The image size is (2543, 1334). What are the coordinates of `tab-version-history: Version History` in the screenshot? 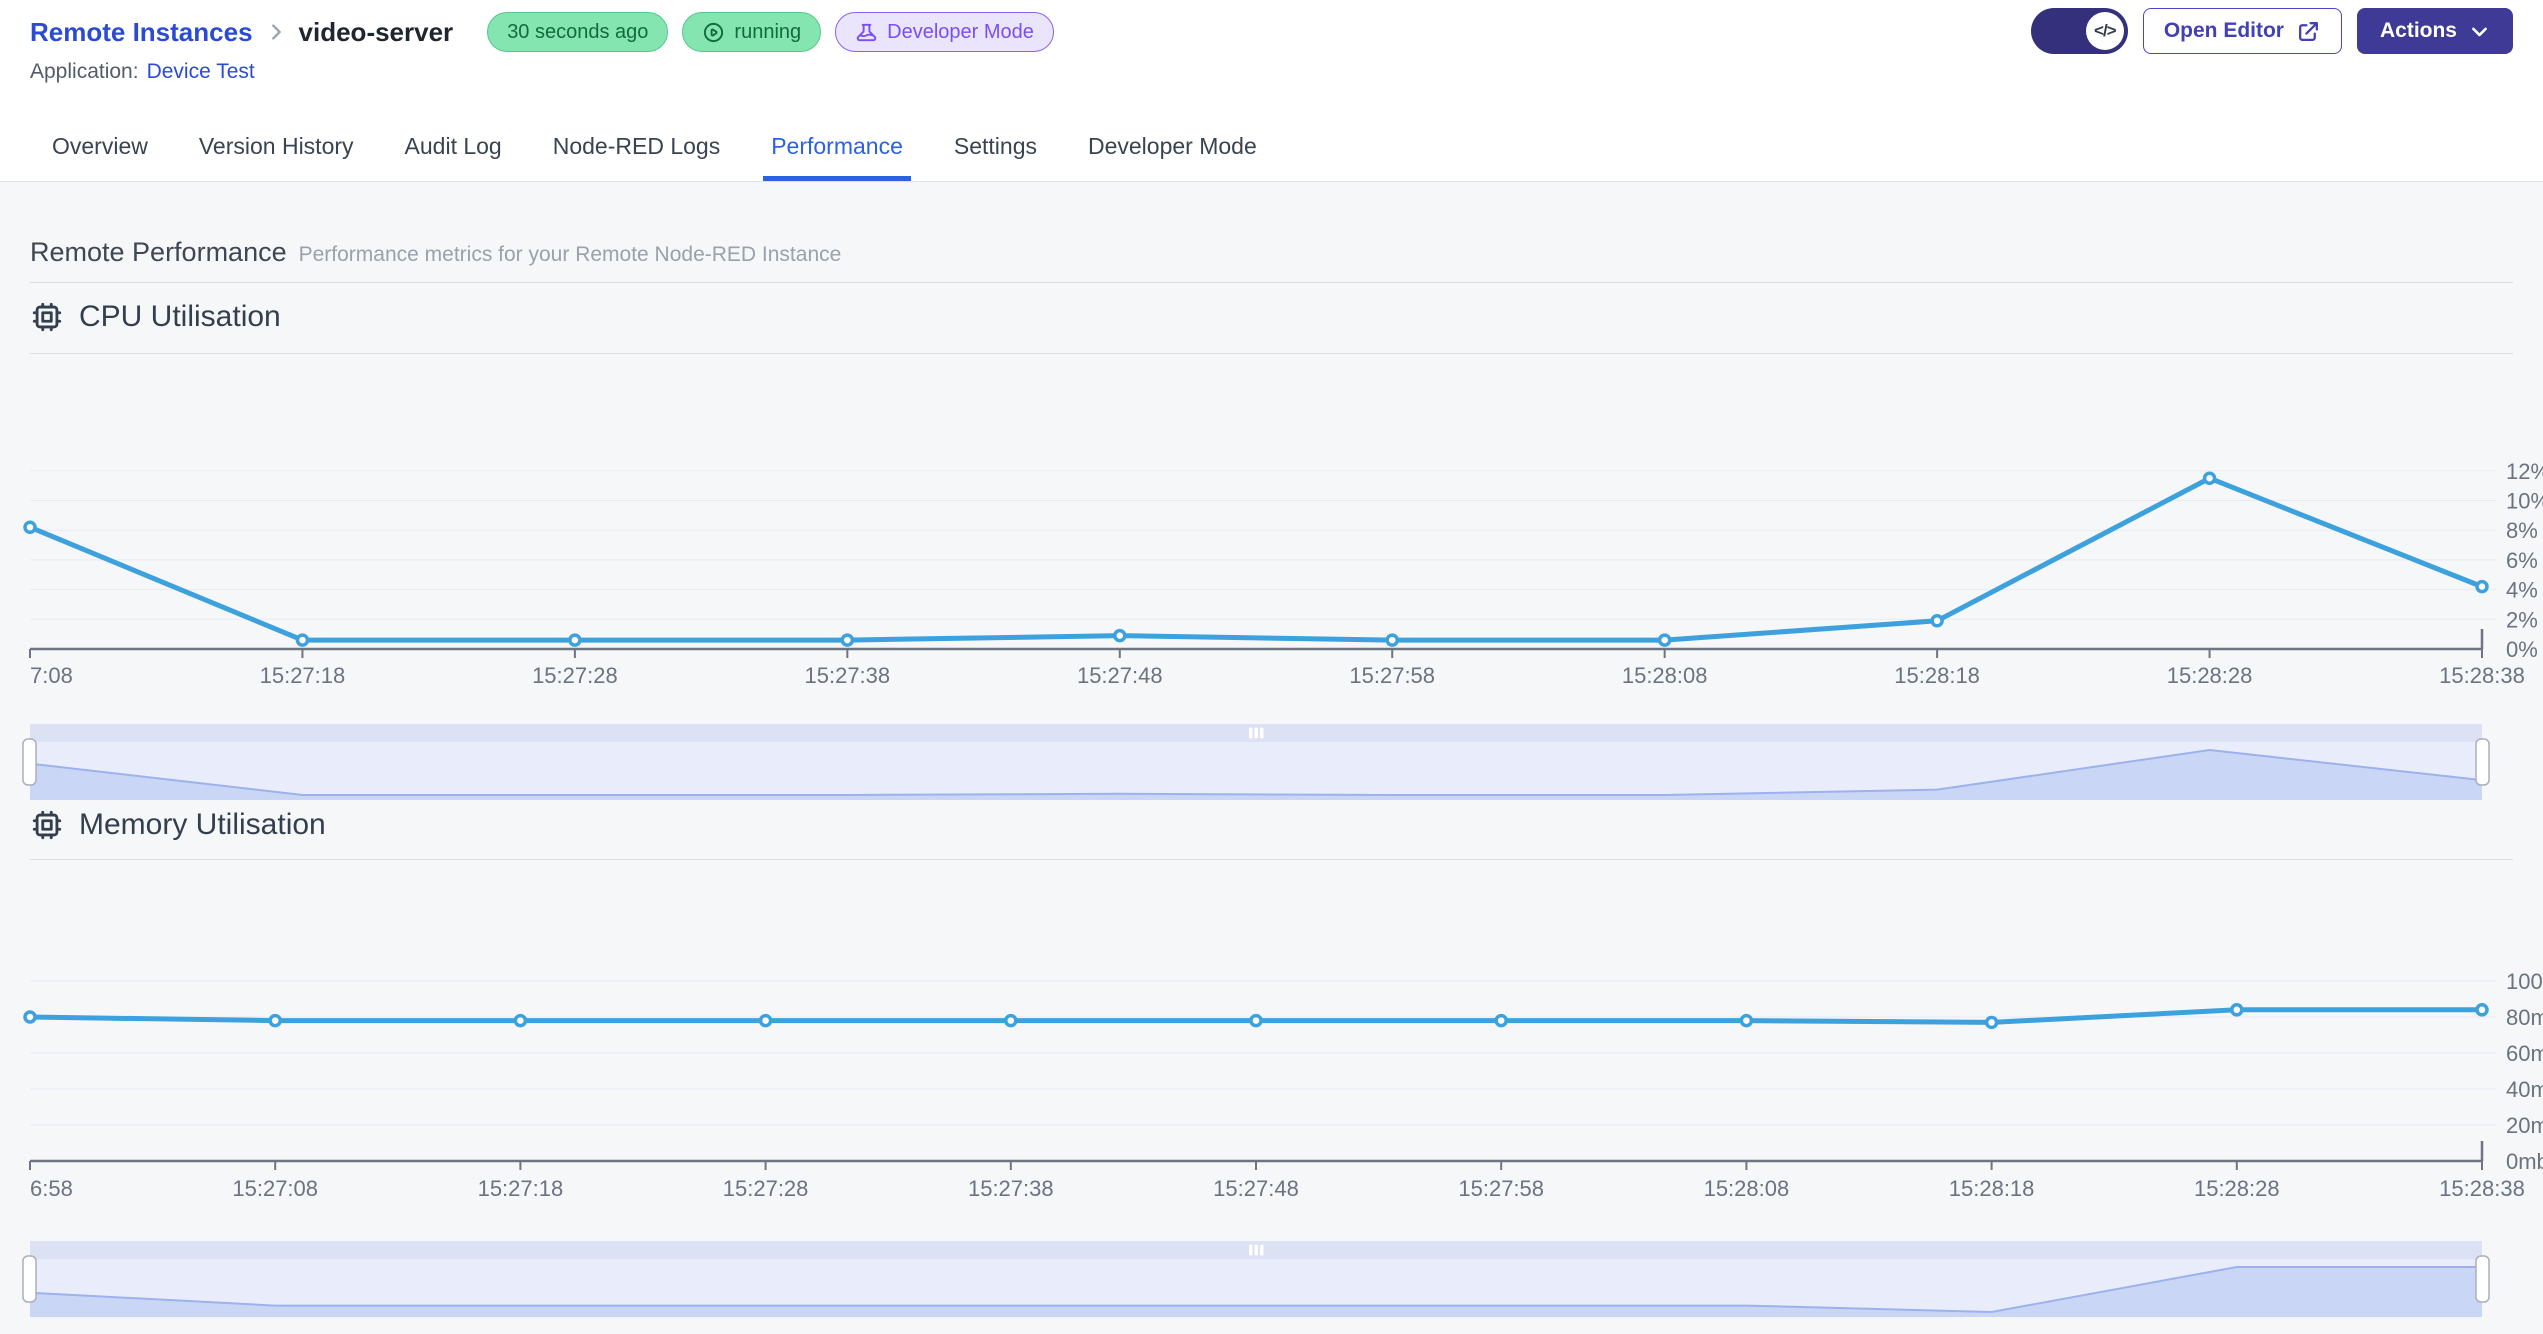 It's located at (276, 146).